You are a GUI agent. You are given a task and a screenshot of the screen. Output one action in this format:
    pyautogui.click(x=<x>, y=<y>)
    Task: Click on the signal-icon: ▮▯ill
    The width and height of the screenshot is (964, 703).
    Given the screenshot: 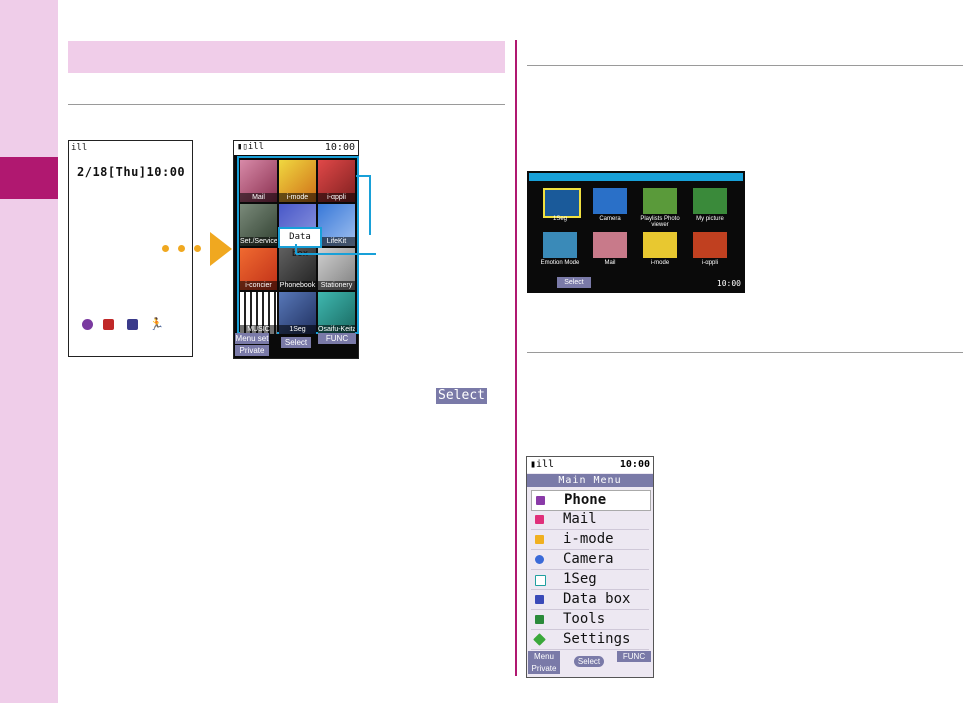 What is the action you would take?
    pyautogui.click(x=251, y=147)
    